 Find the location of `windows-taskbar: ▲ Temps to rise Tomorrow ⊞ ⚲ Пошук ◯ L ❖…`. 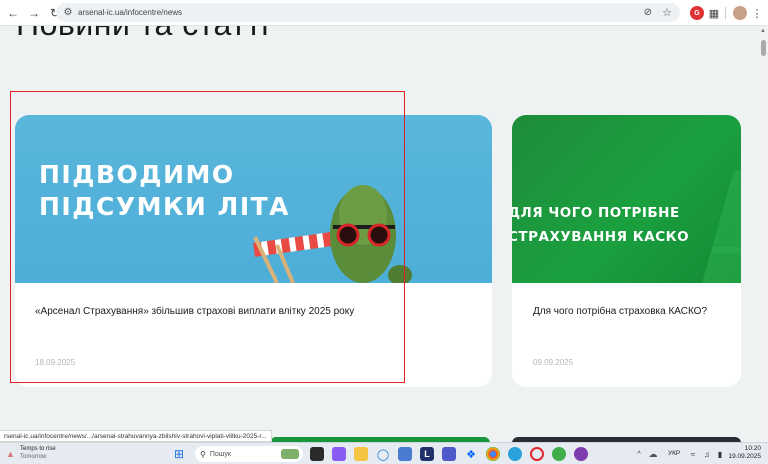

windows-taskbar: ▲ Temps to rise Tomorrow ⊞ ⚲ Пошук ◯ L ❖… is located at coordinates (384, 453).